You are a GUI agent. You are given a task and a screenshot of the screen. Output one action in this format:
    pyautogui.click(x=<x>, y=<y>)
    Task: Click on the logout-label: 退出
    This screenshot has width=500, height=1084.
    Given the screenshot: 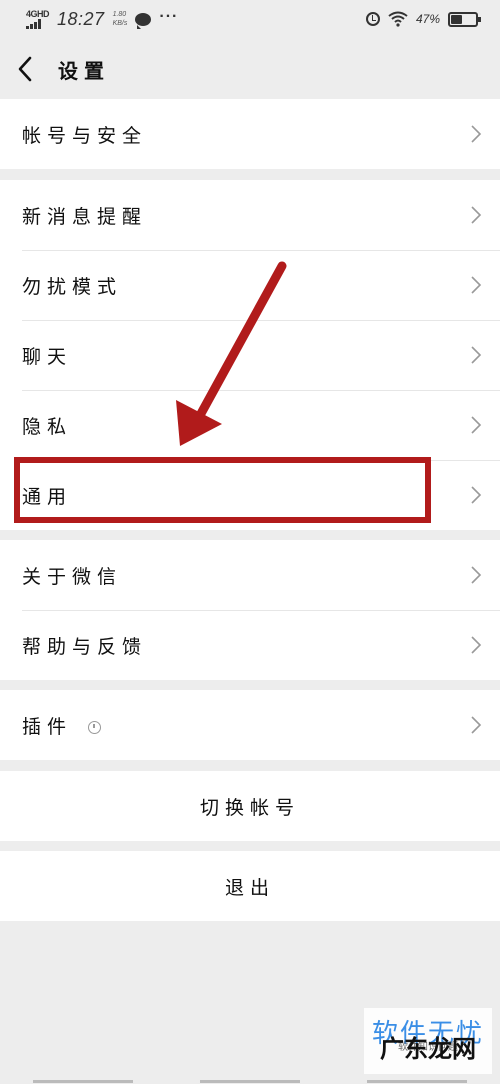 What is the action you would take?
    pyautogui.click(x=249, y=887)
    